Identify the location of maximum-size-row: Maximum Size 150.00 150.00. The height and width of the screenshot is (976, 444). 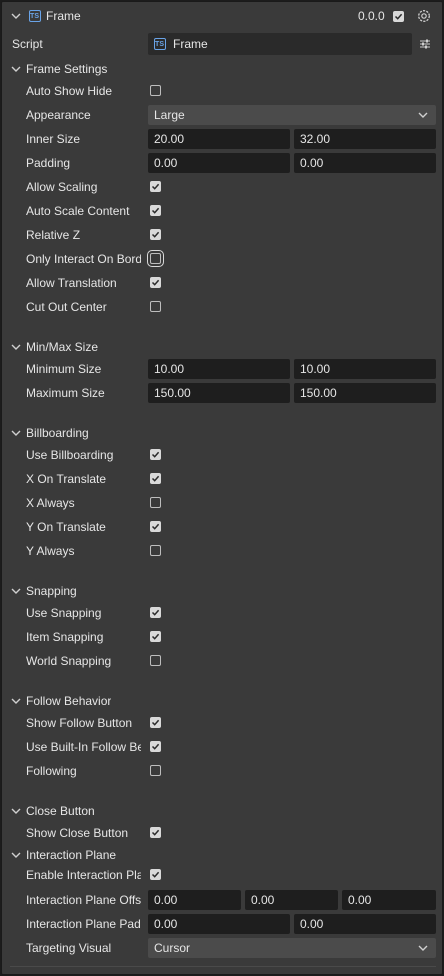
(222, 393).